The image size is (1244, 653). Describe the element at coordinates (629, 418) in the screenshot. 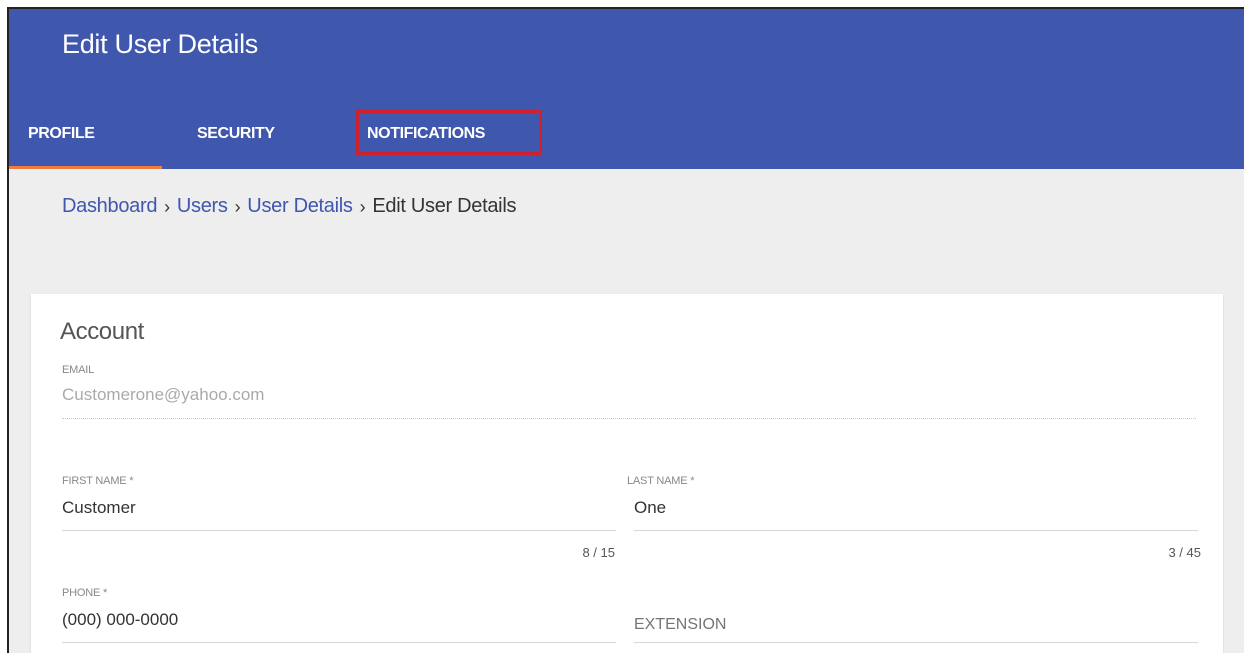

I see `email-underline` at that location.